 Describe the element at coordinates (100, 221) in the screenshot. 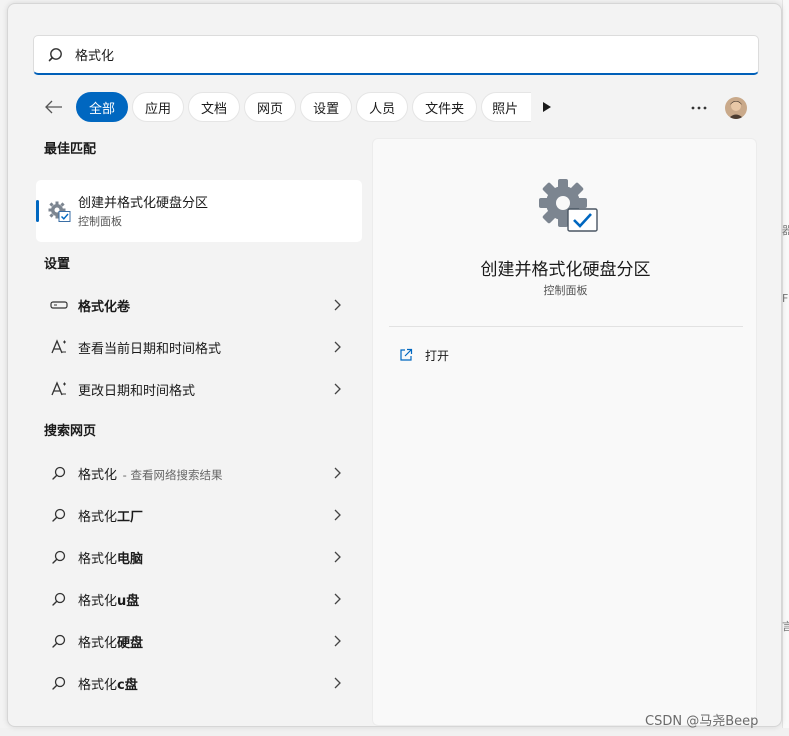

I see `best-match-subtitle: 控制面板` at that location.